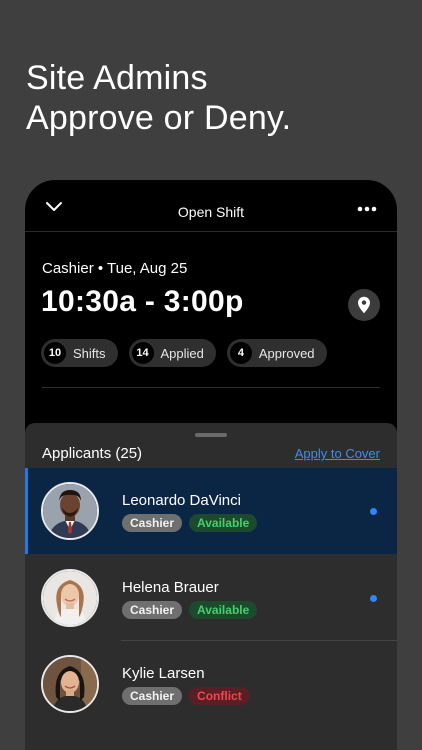 The height and width of the screenshot is (750, 422). Describe the element at coordinates (337, 453) in the screenshot. I see `apply-to-cover-link: Apply to Cover` at that location.